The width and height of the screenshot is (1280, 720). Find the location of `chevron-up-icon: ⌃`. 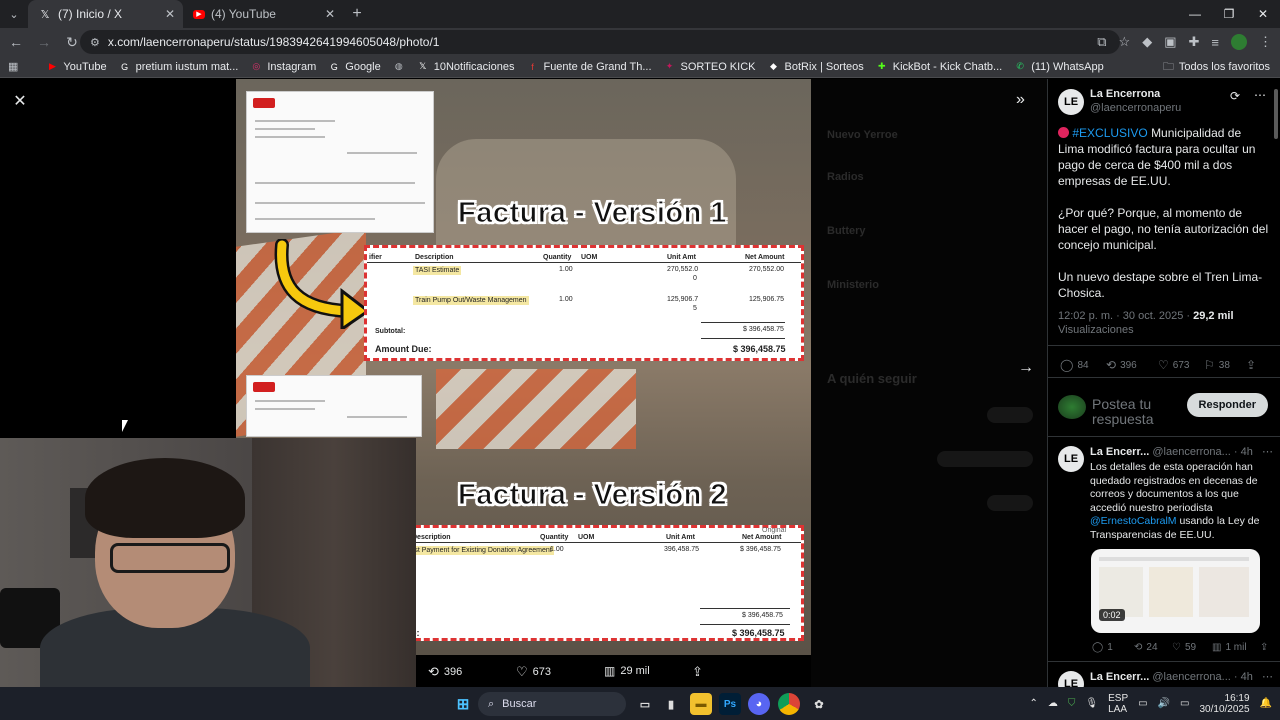

chevron-up-icon: ⌃ is located at coordinates (1034, 703).